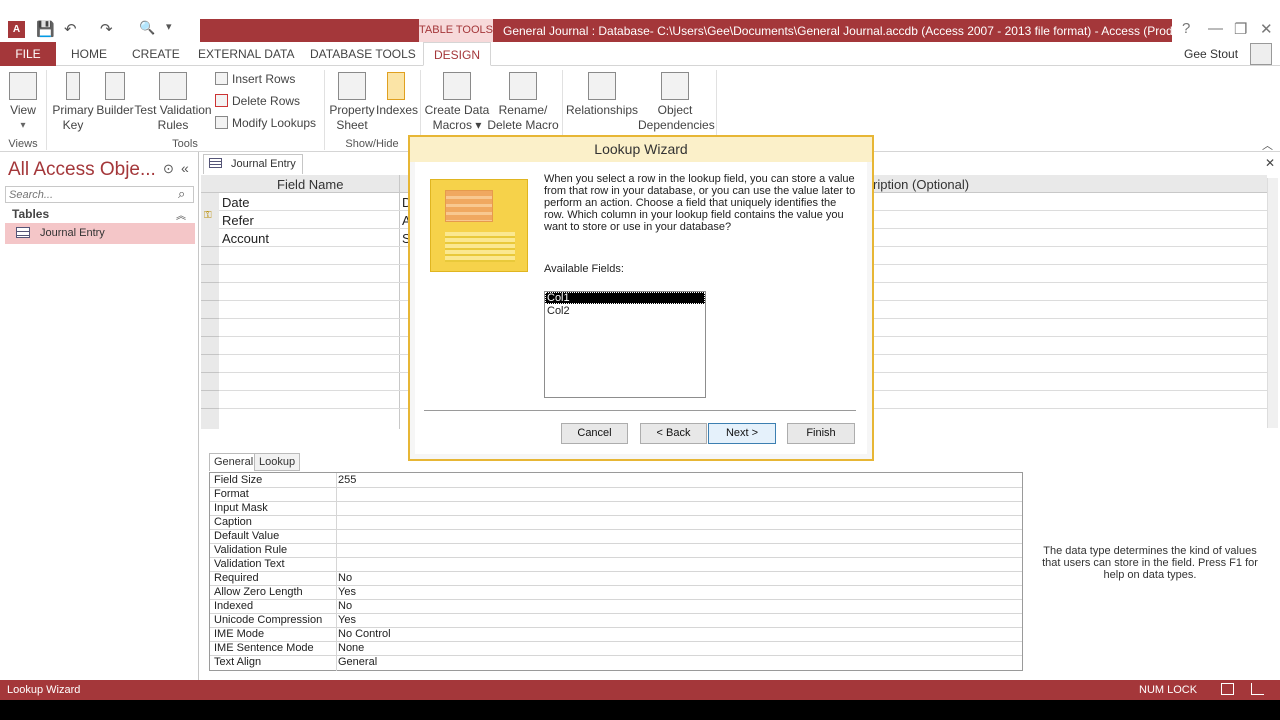  I want to click on relationships-icon, so click(602, 86).